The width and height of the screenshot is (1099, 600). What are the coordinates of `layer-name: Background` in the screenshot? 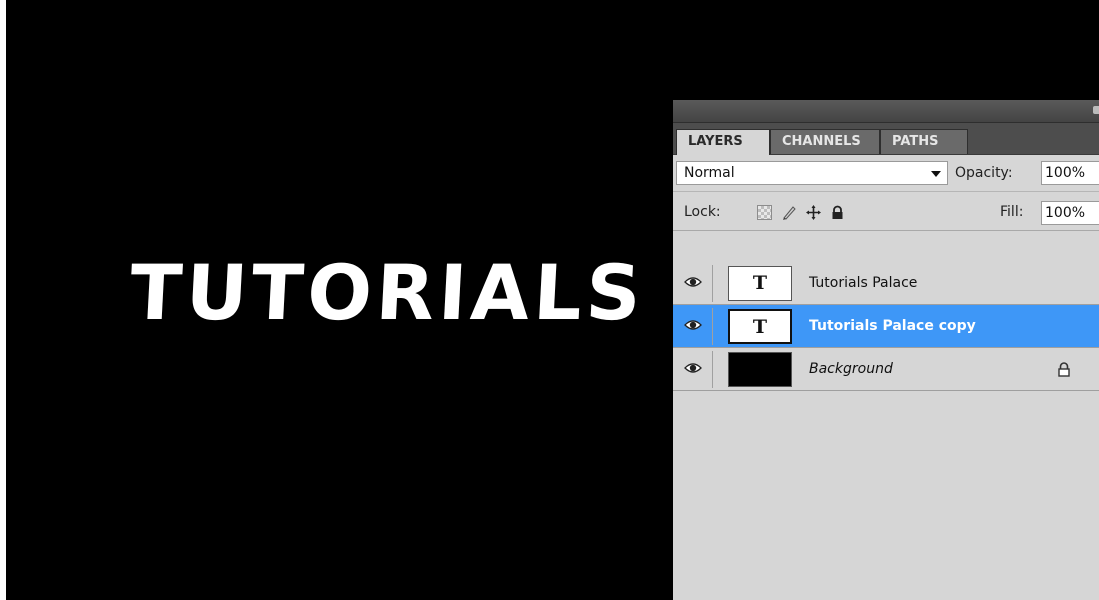 It's located at (851, 369).